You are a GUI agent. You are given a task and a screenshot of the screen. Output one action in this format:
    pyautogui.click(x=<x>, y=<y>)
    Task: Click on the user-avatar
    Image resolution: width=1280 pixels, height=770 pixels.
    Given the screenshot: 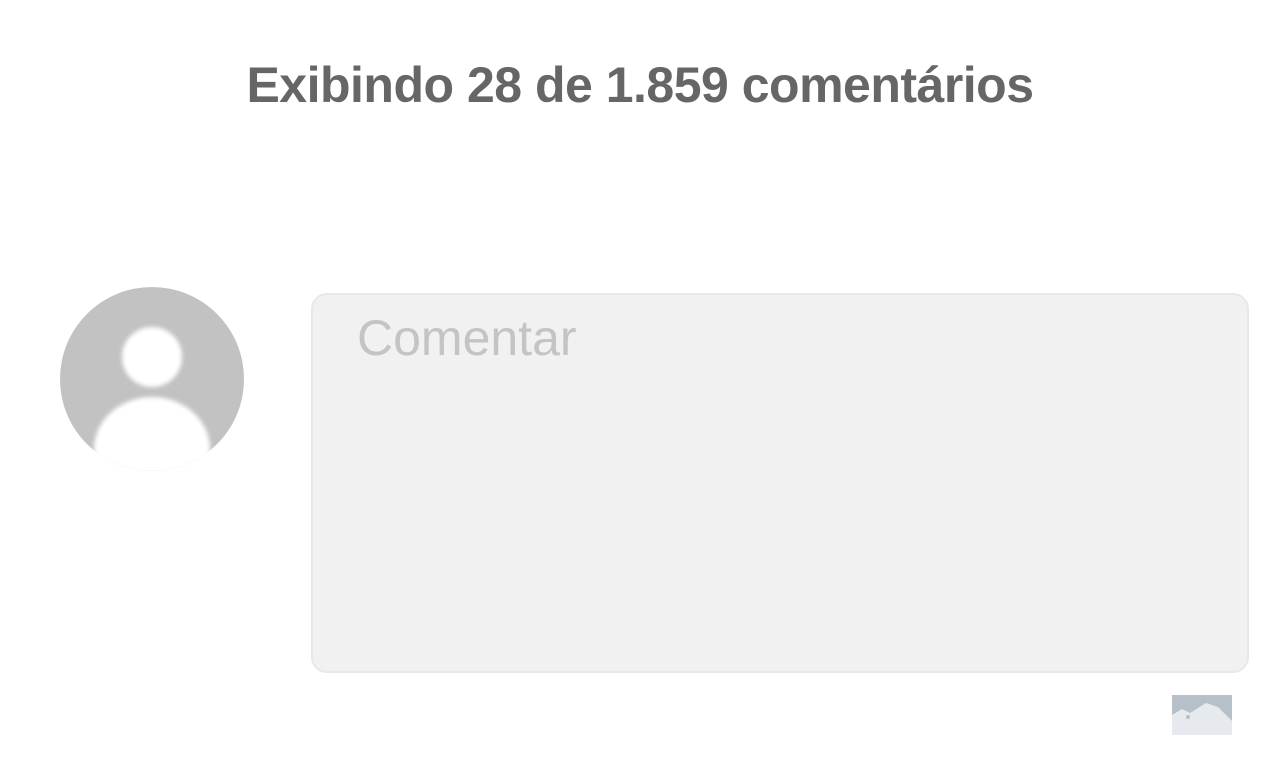 What is the action you would take?
    pyautogui.click(x=152, y=379)
    